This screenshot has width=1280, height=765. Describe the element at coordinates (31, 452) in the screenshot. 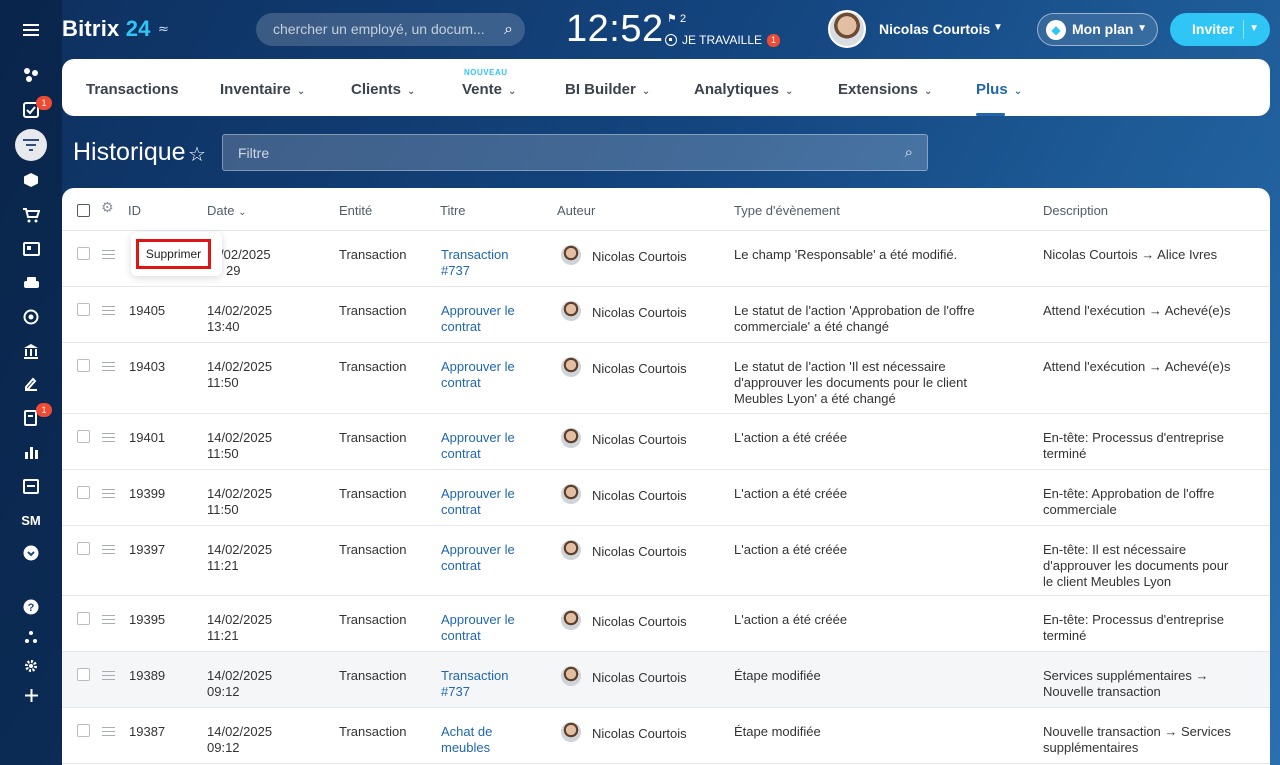

I see `analytics-icon` at that location.